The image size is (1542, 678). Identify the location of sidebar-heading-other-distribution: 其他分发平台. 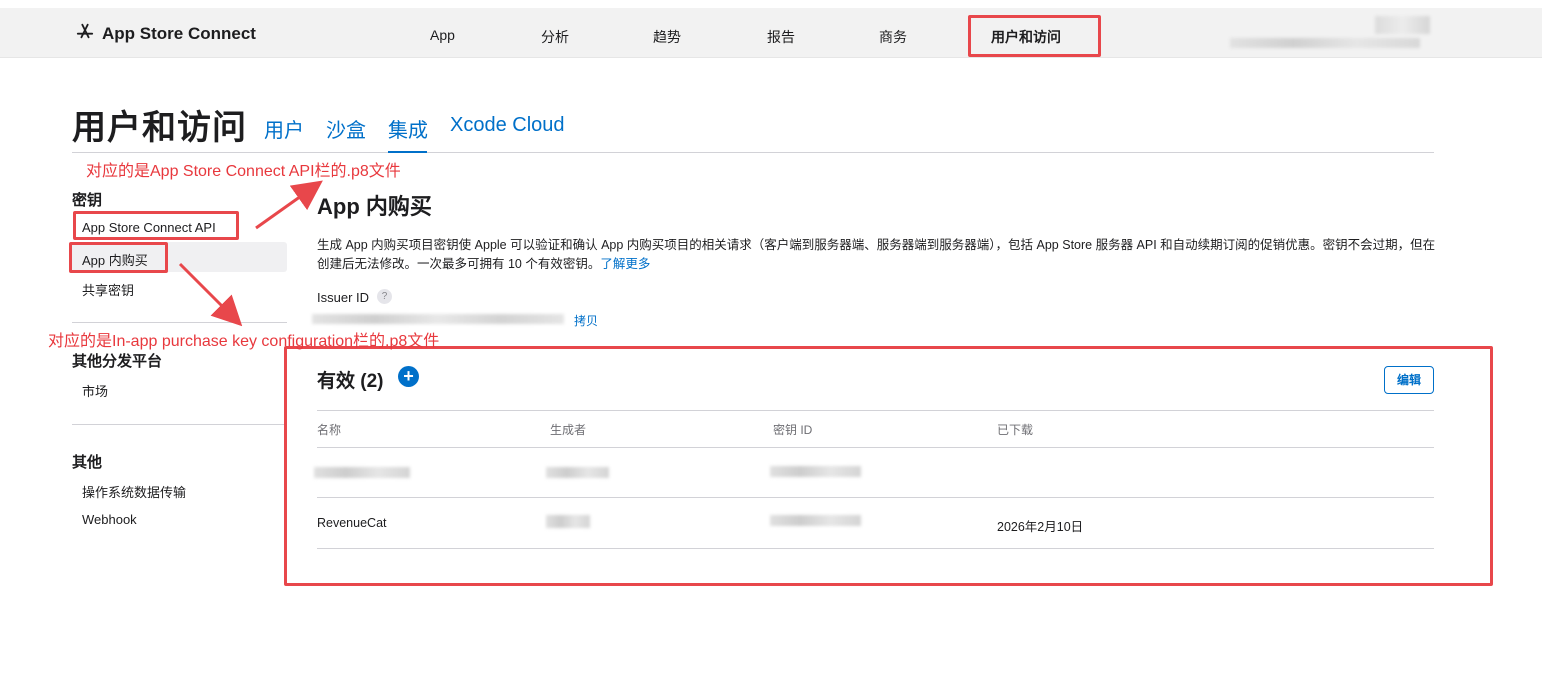
(117, 361).